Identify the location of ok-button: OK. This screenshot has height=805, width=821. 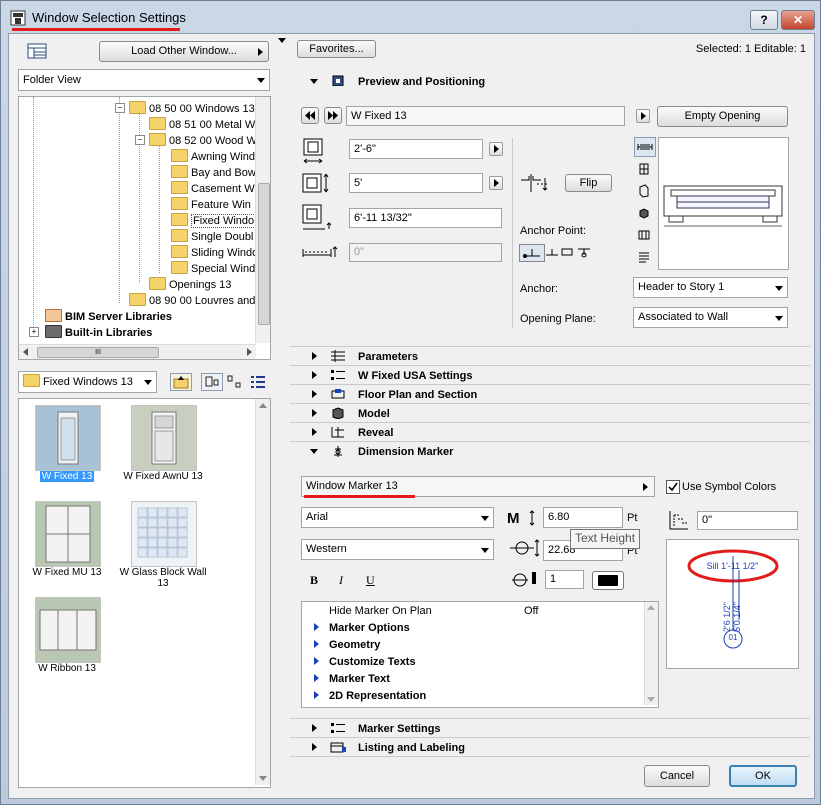
(763, 776).